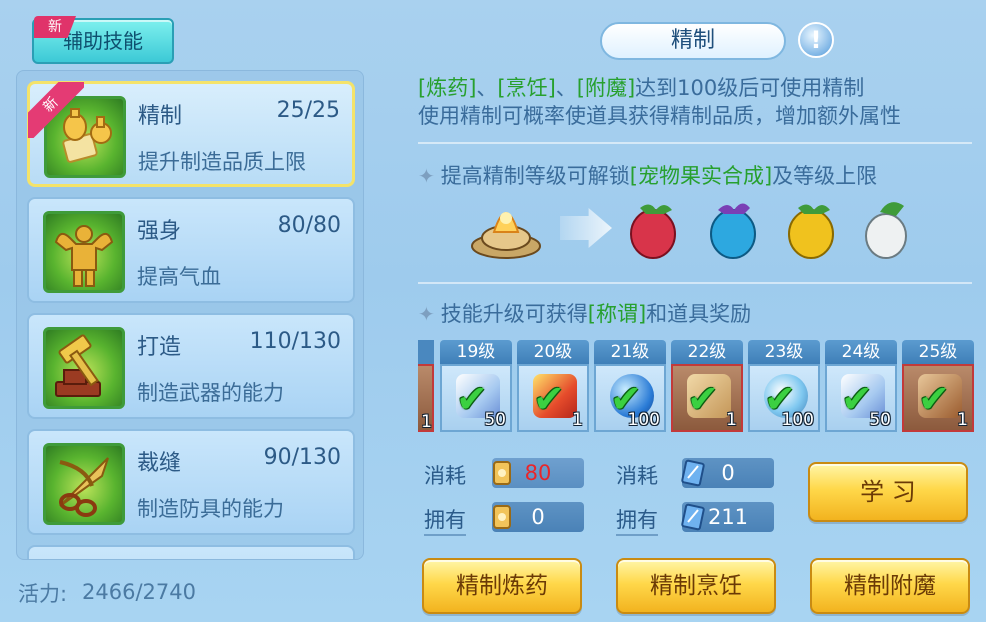 This screenshot has width=986, height=622. Describe the element at coordinates (84, 252) in the screenshot. I see `strongman-icon` at that location.